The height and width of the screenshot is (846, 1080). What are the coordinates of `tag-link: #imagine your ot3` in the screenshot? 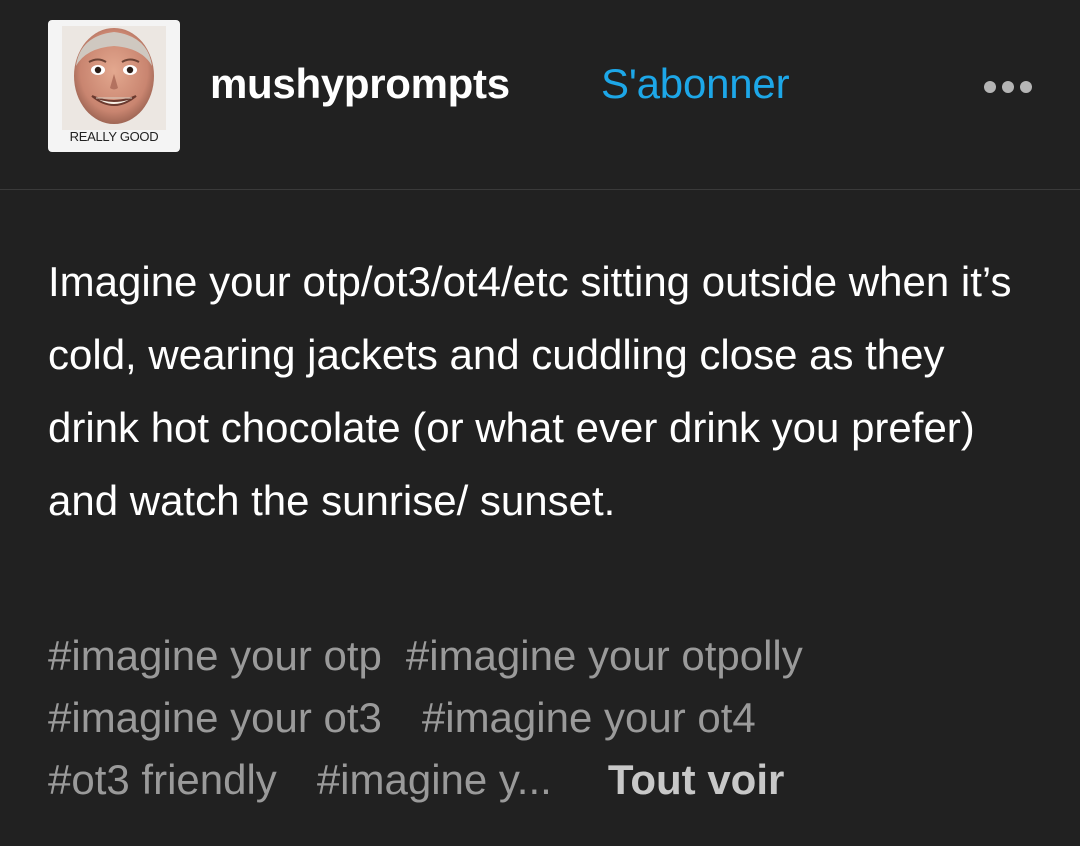 It's located at (215, 717).